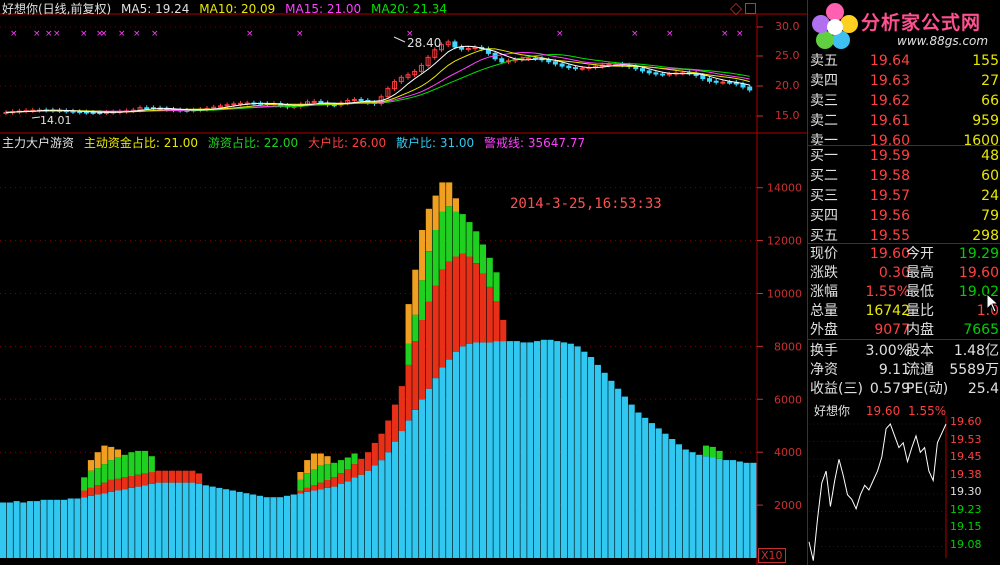 The width and height of the screenshot is (1000, 565). What do you see at coordinates (409, 9) in the screenshot?
I see `ma20-label: MA20: 21.34` at bounding box center [409, 9].